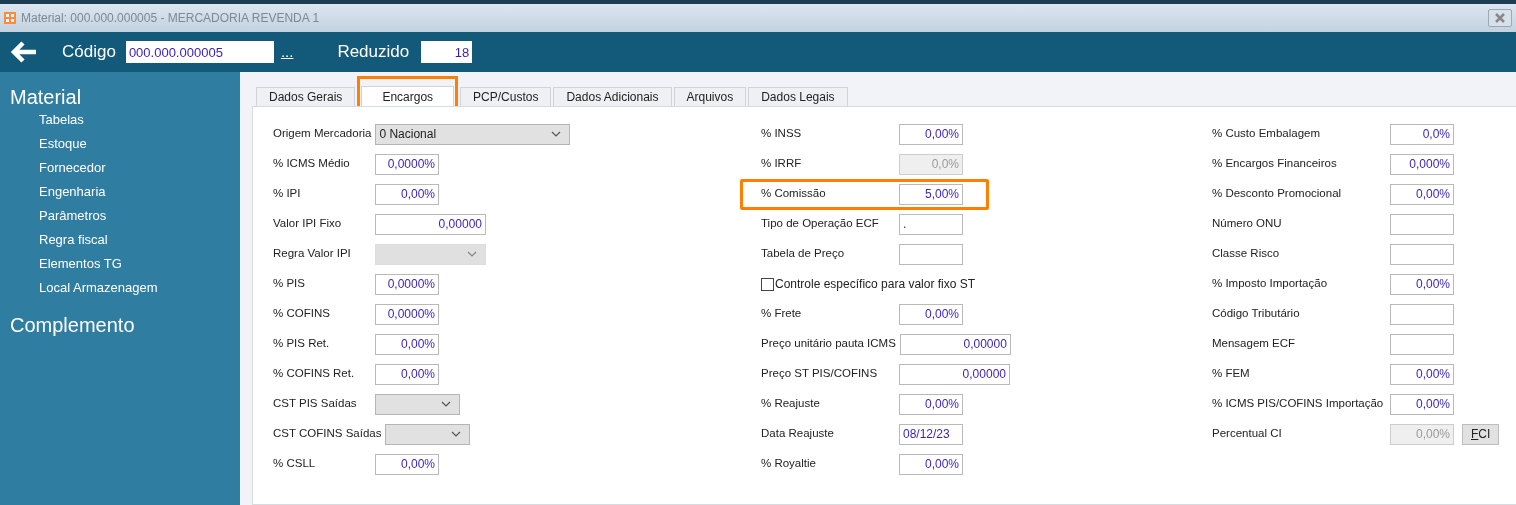 This screenshot has width=1516, height=505. Describe the element at coordinates (24, 52) in the screenshot. I see `back-arrow-icon` at that location.